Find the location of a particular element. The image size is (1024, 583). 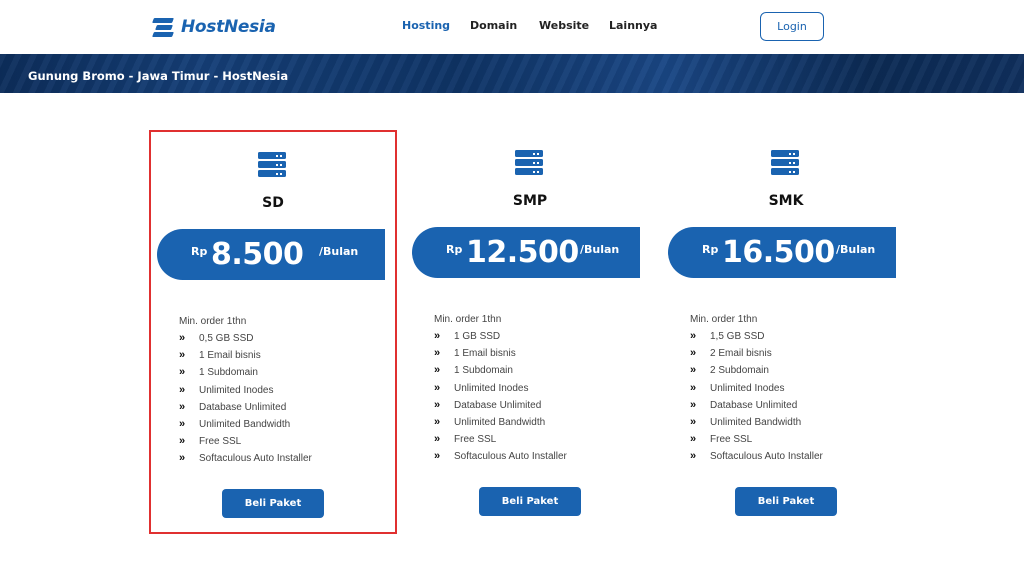

plan-name: SMP is located at coordinates (530, 201).